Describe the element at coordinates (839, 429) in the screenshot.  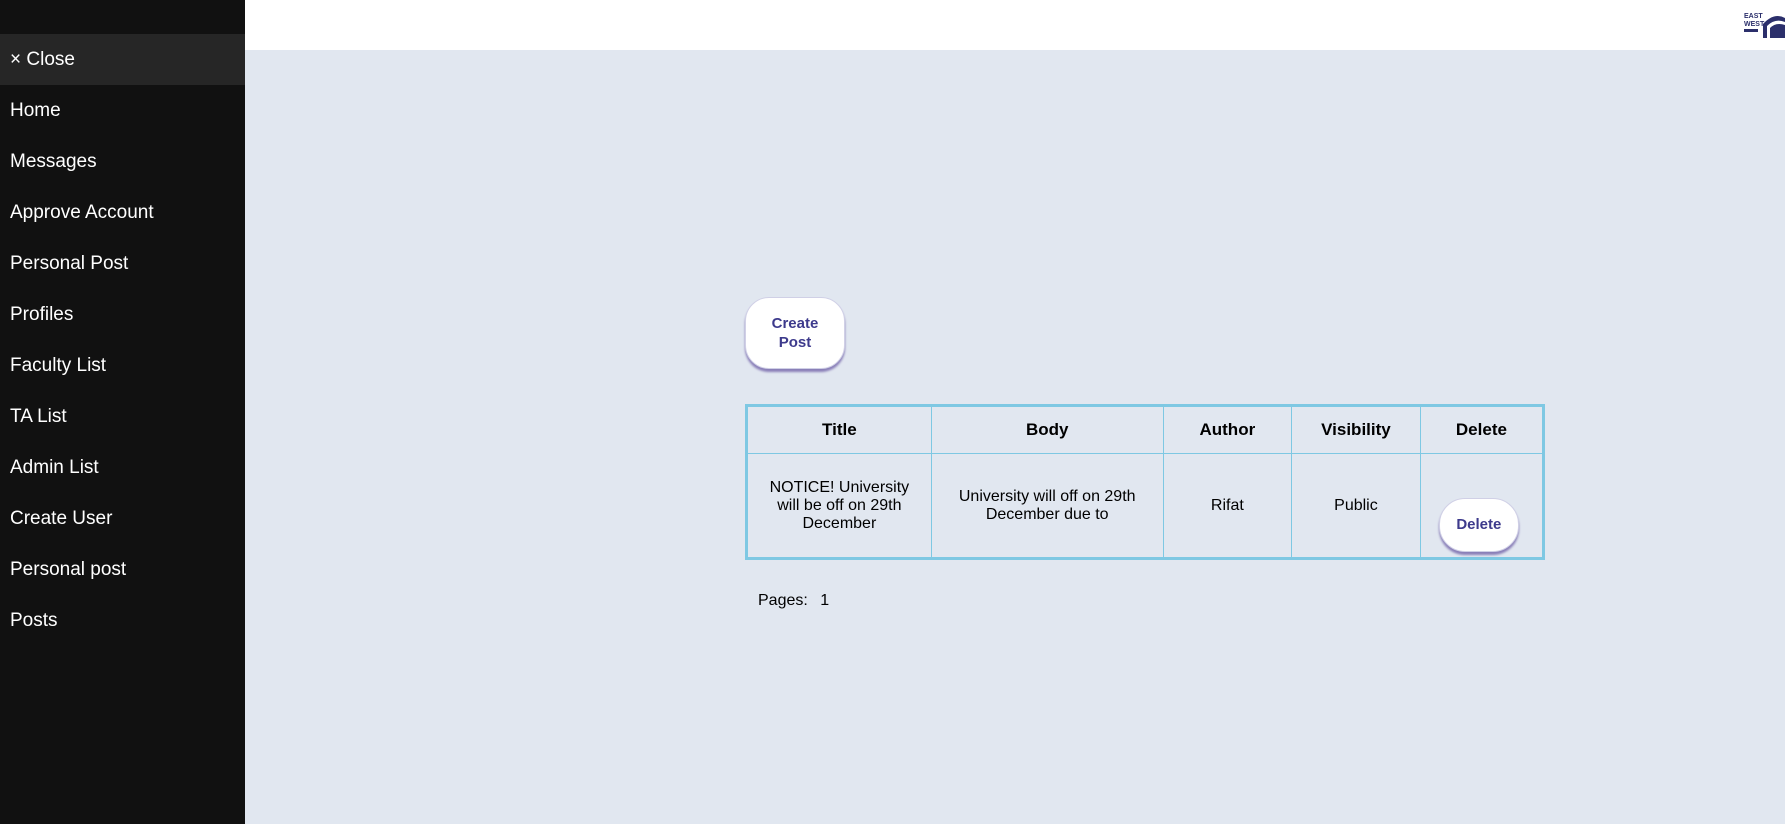
I see `column-header-title: Title` at that location.